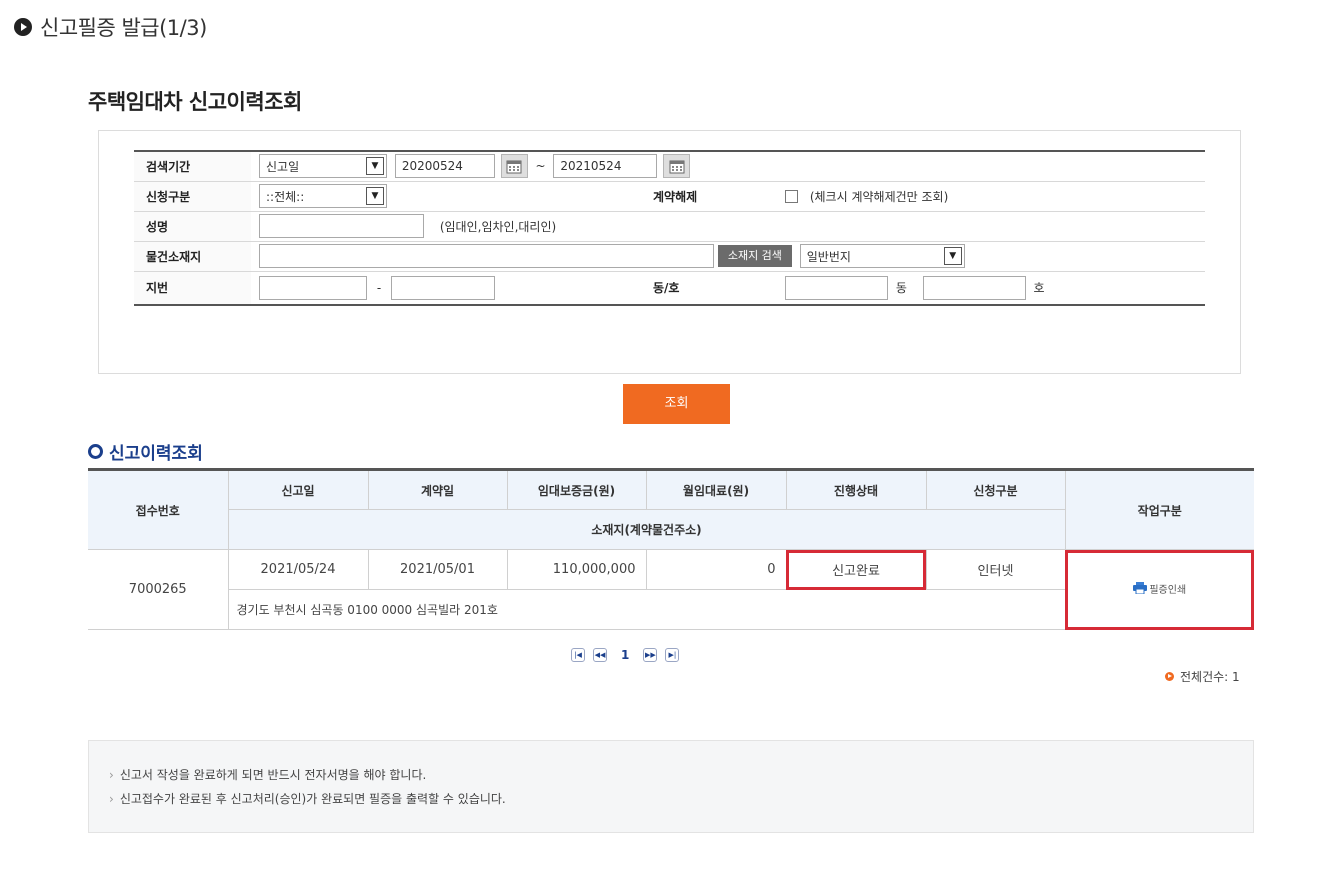 Image resolution: width=1328 pixels, height=870 pixels. I want to click on period-label: 검색기간, so click(192, 166).